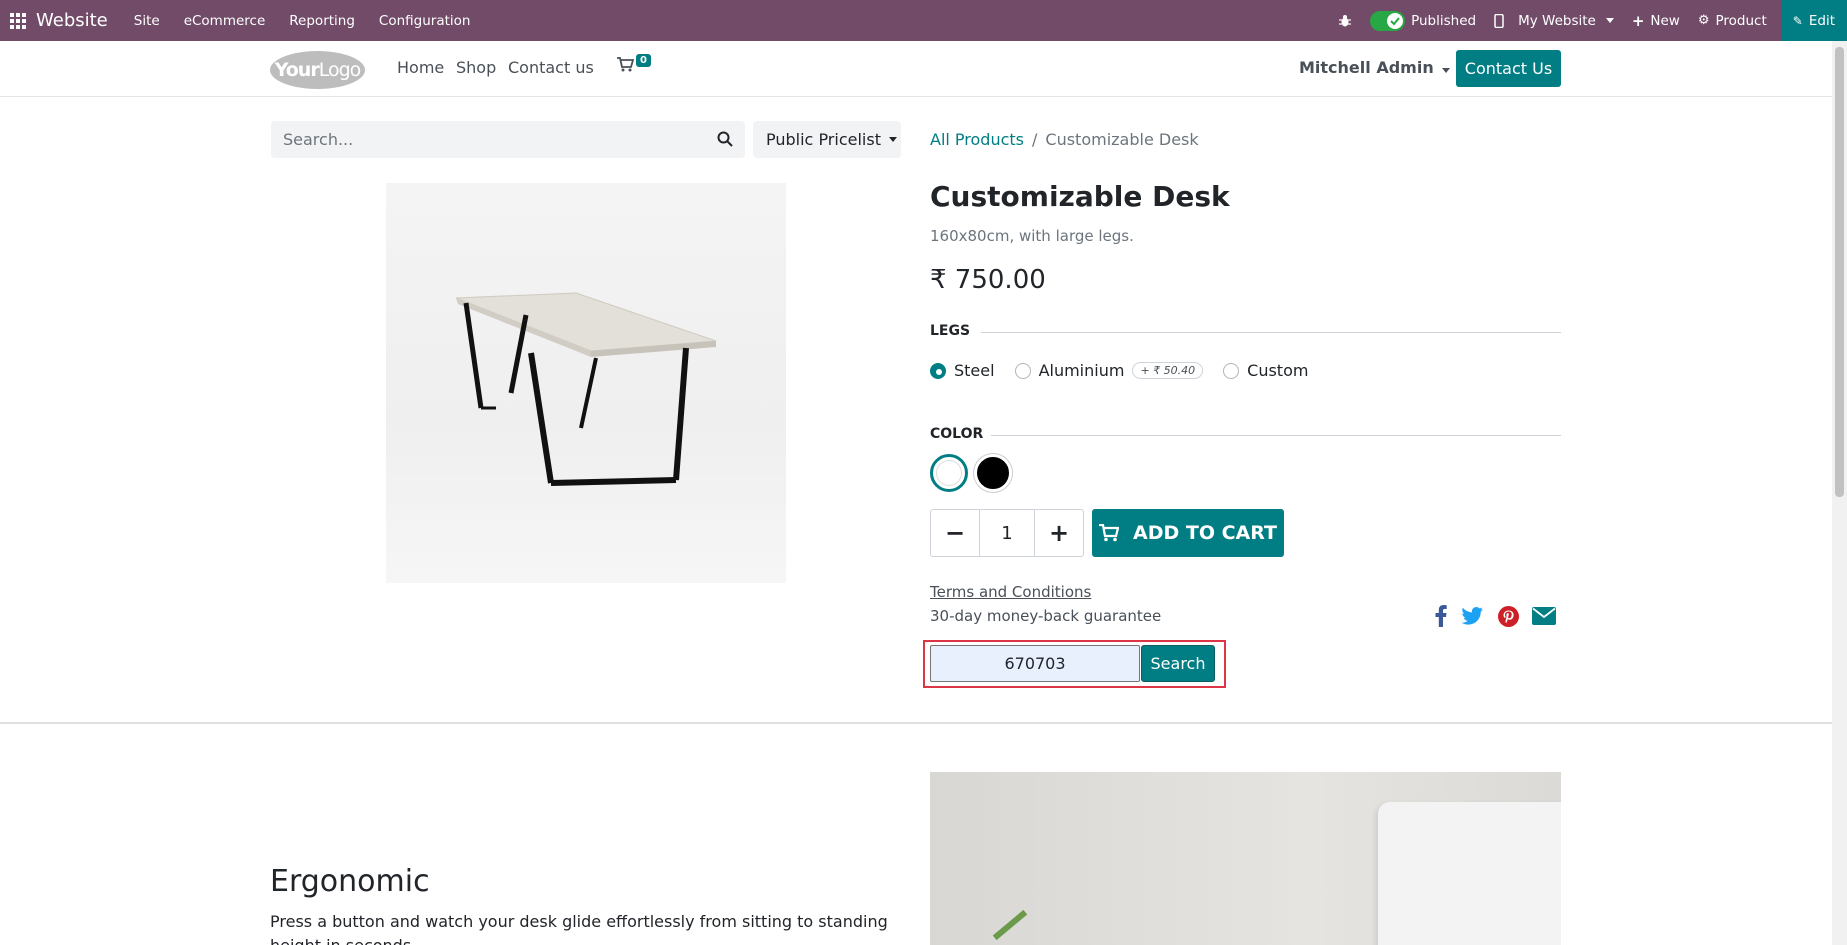 This screenshot has width=1847, height=945. What do you see at coordinates (1035, 663) in the screenshot?
I see `injected-search-input: 670703` at bounding box center [1035, 663].